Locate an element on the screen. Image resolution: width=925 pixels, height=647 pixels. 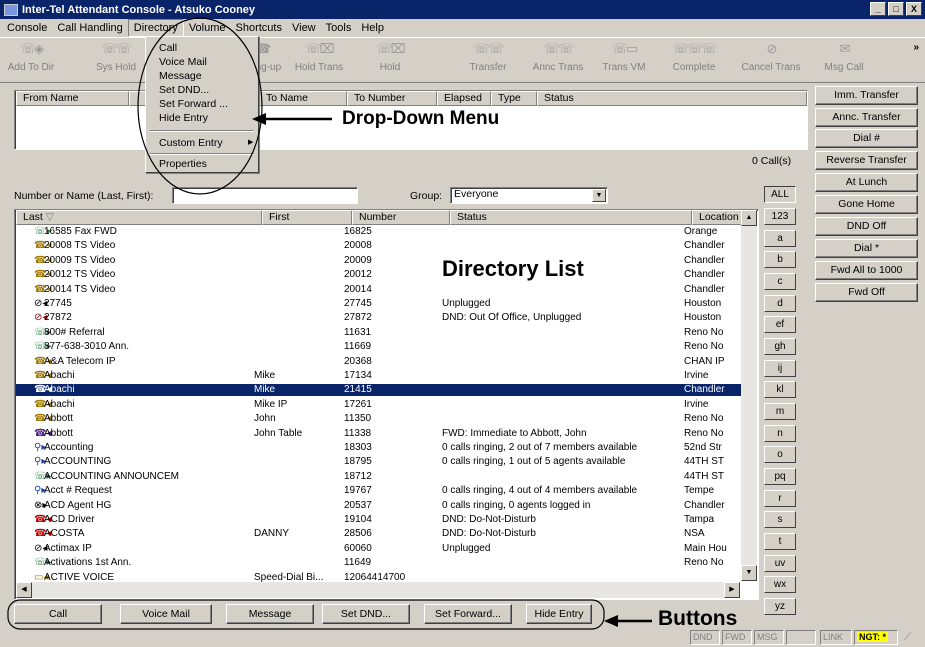
annotation-directory: Directory List is located at coordinates (513, 268).